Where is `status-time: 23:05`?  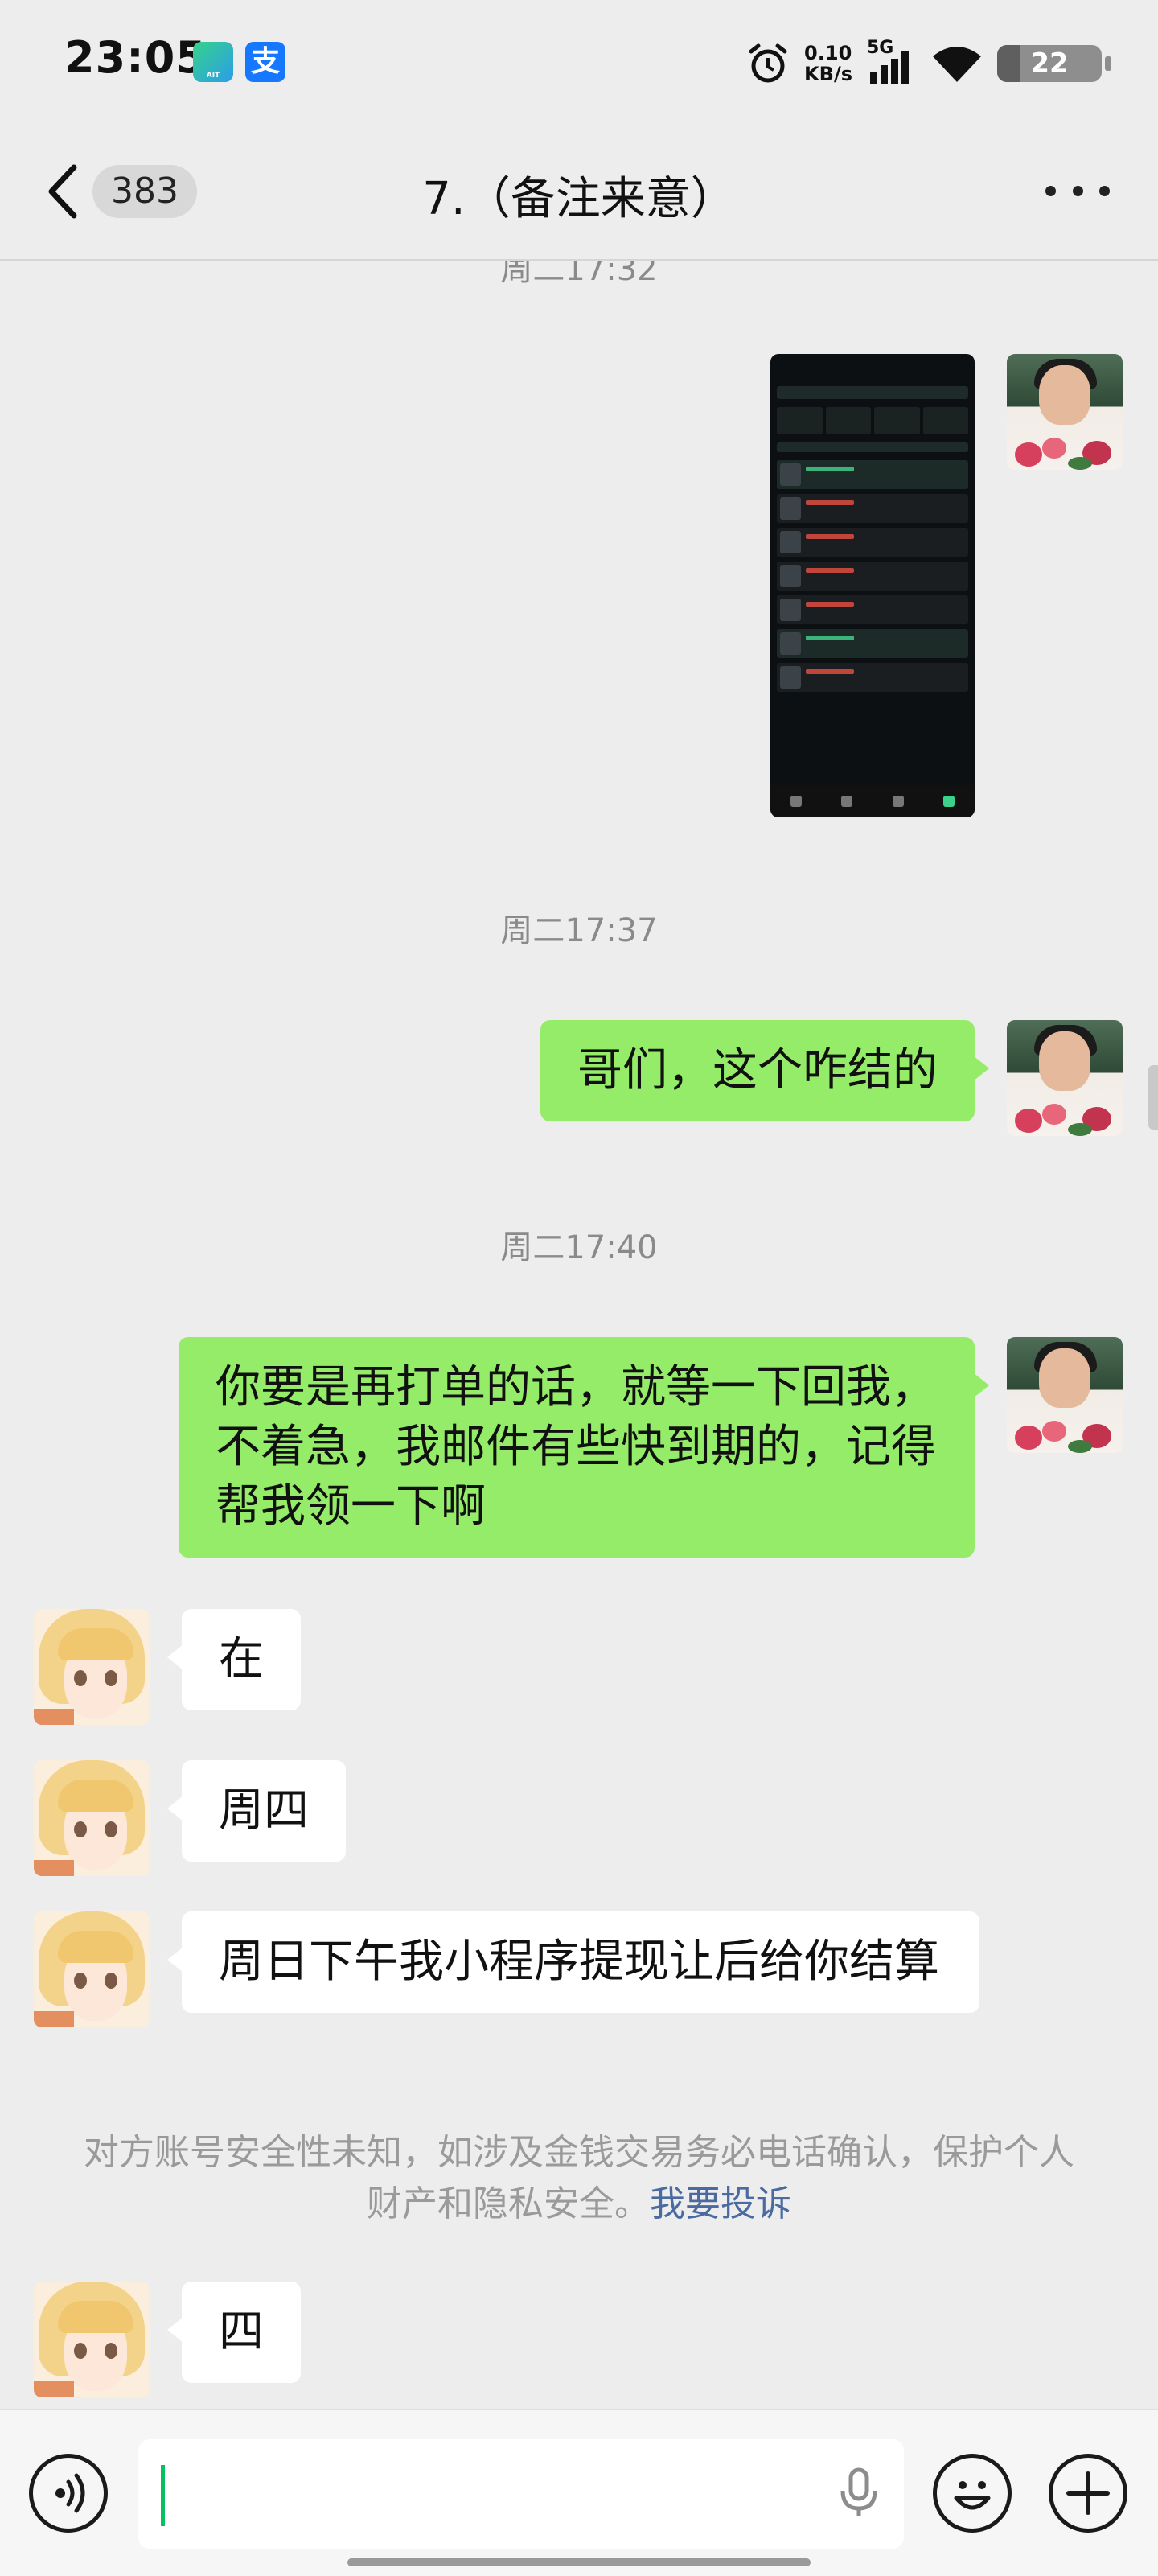
status-time: 23:05 is located at coordinates (135, 57).